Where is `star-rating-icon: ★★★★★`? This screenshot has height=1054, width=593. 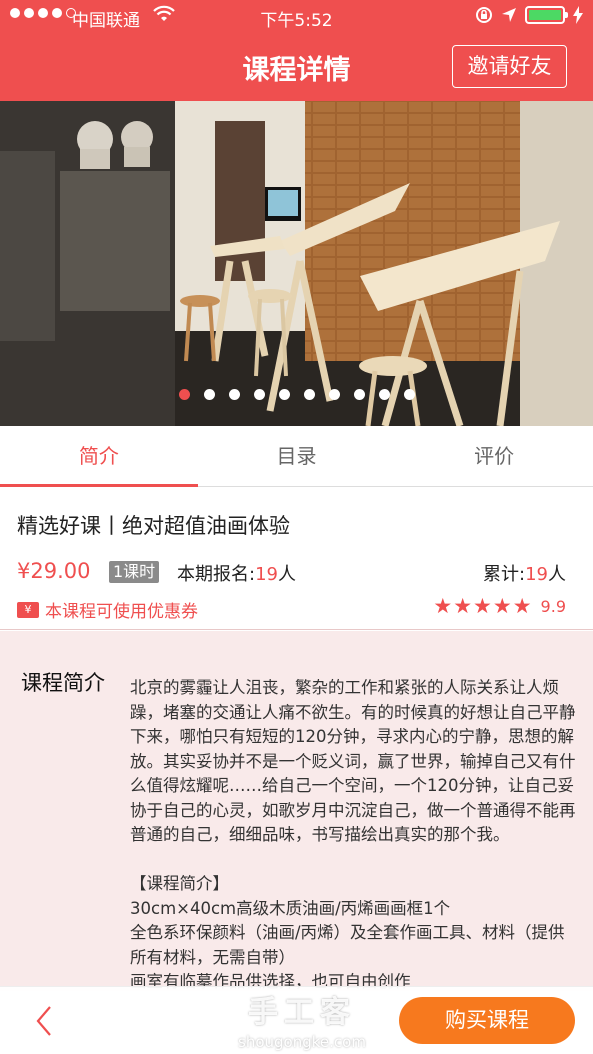 star-rating-icon: ★★★★★ is located at coordinates (483, 606).